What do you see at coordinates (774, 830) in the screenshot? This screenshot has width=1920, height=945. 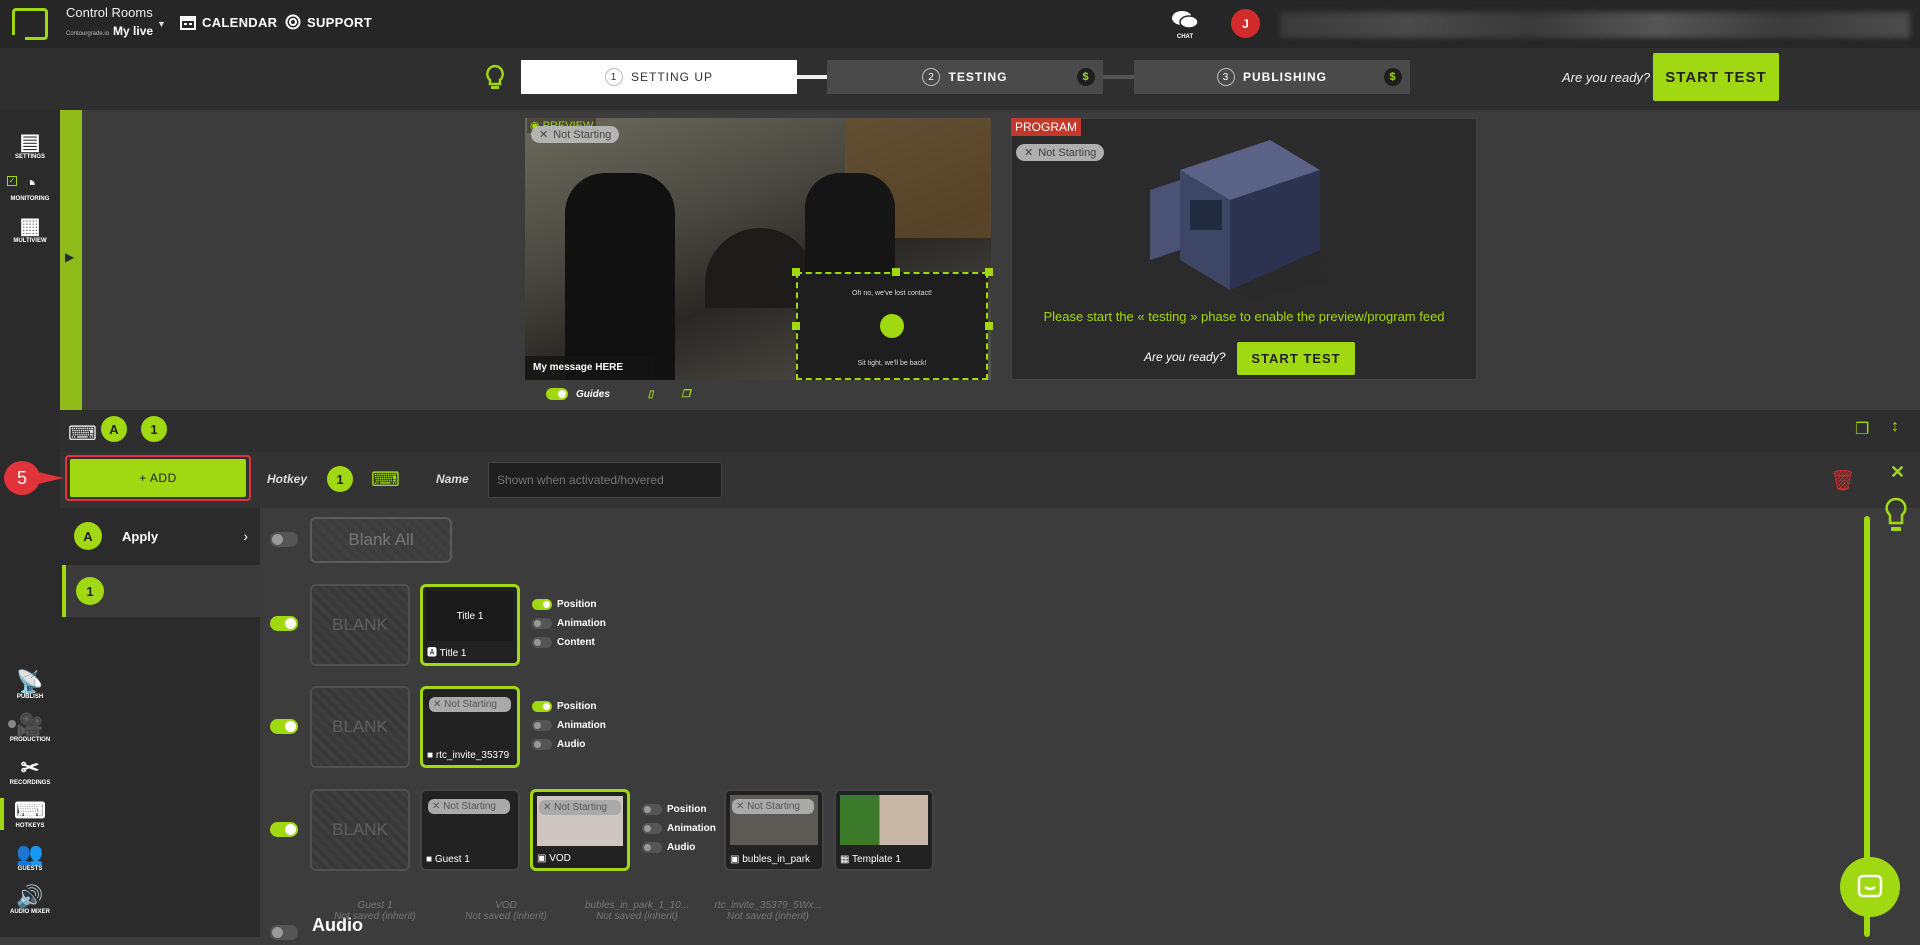 I see `source-card: ✕ Not Starting ▣ bubles_in_park` at bounding box center [774, 830].